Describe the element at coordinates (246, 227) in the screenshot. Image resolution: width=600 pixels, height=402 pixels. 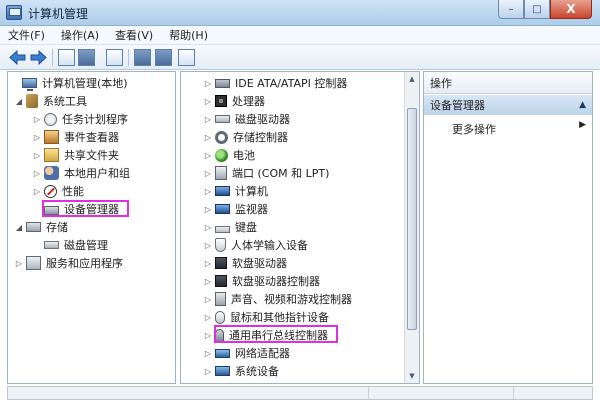
I see `device-category-label: 键盘` at that location.